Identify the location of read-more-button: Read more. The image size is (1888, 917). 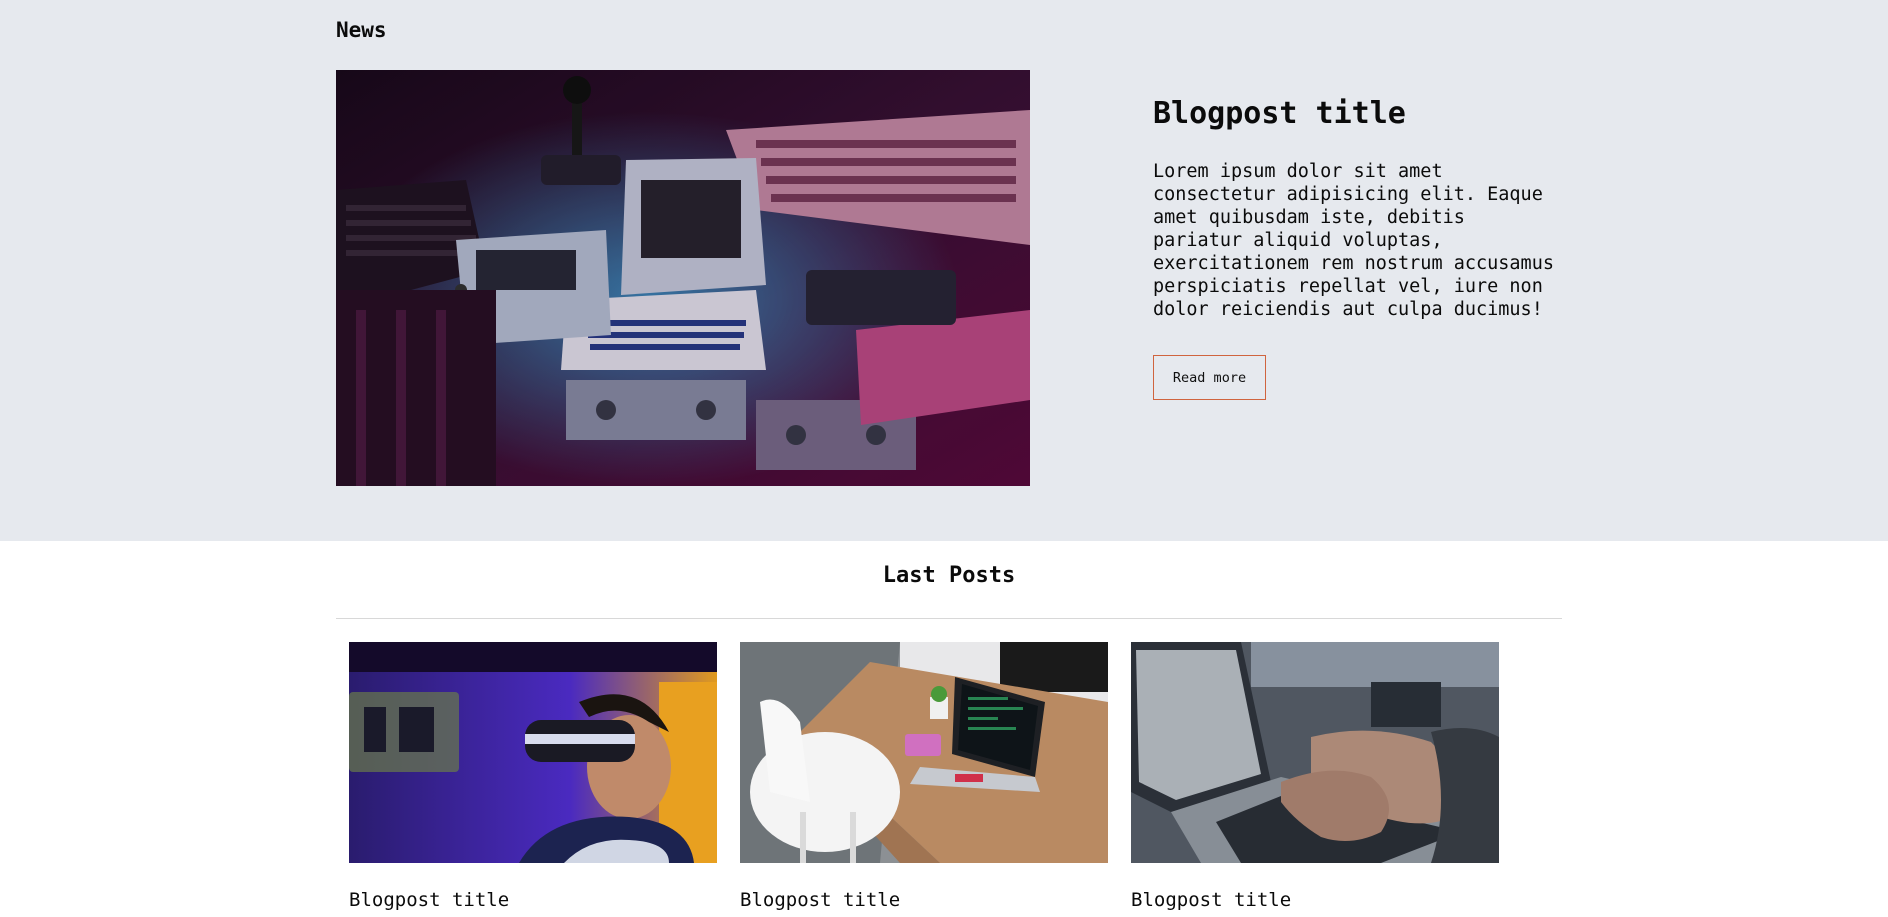
(1209, 377).